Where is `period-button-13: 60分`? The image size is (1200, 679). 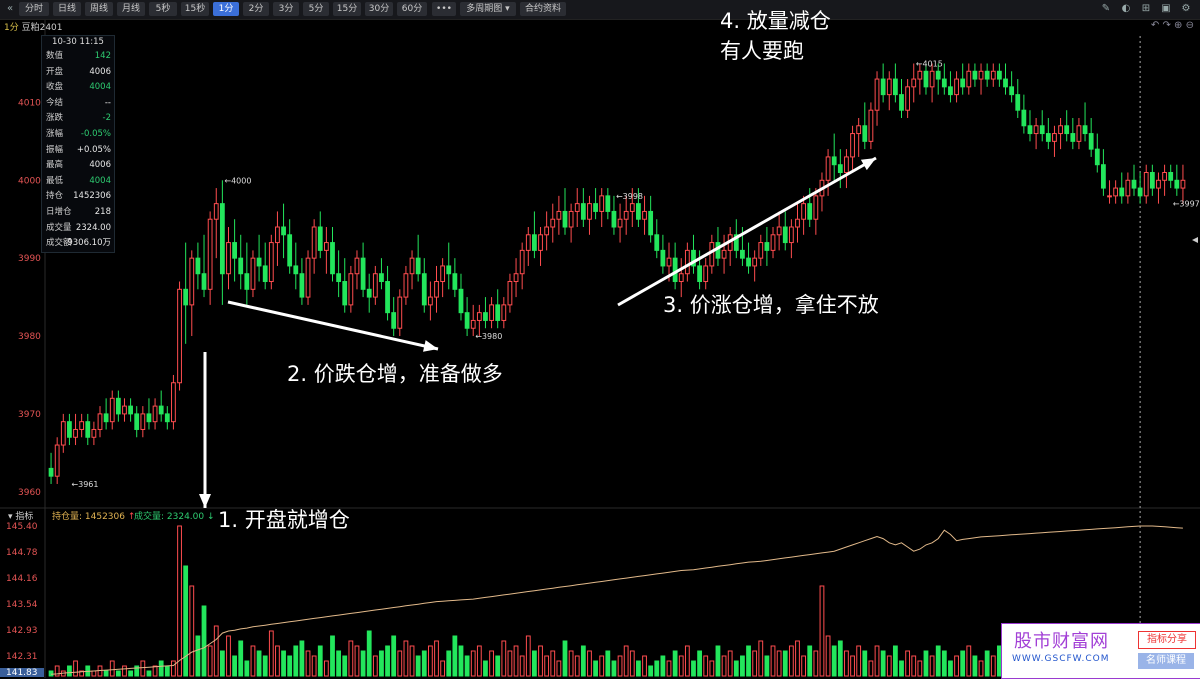
period-button-13: 60分 is located at coordinates (412, 9).